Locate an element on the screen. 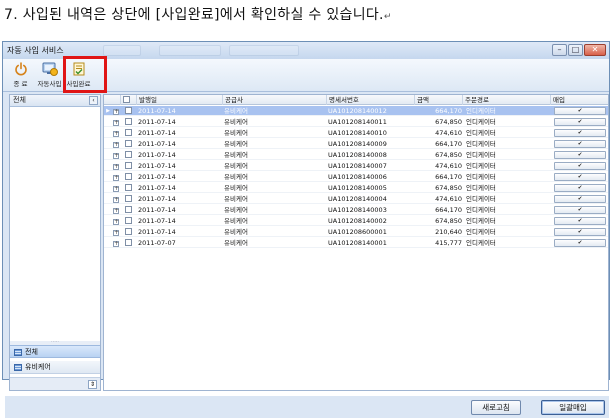 This screenshot has width=614, height=418. cell-amount: 674,850 is located at coordinates (448, 155).